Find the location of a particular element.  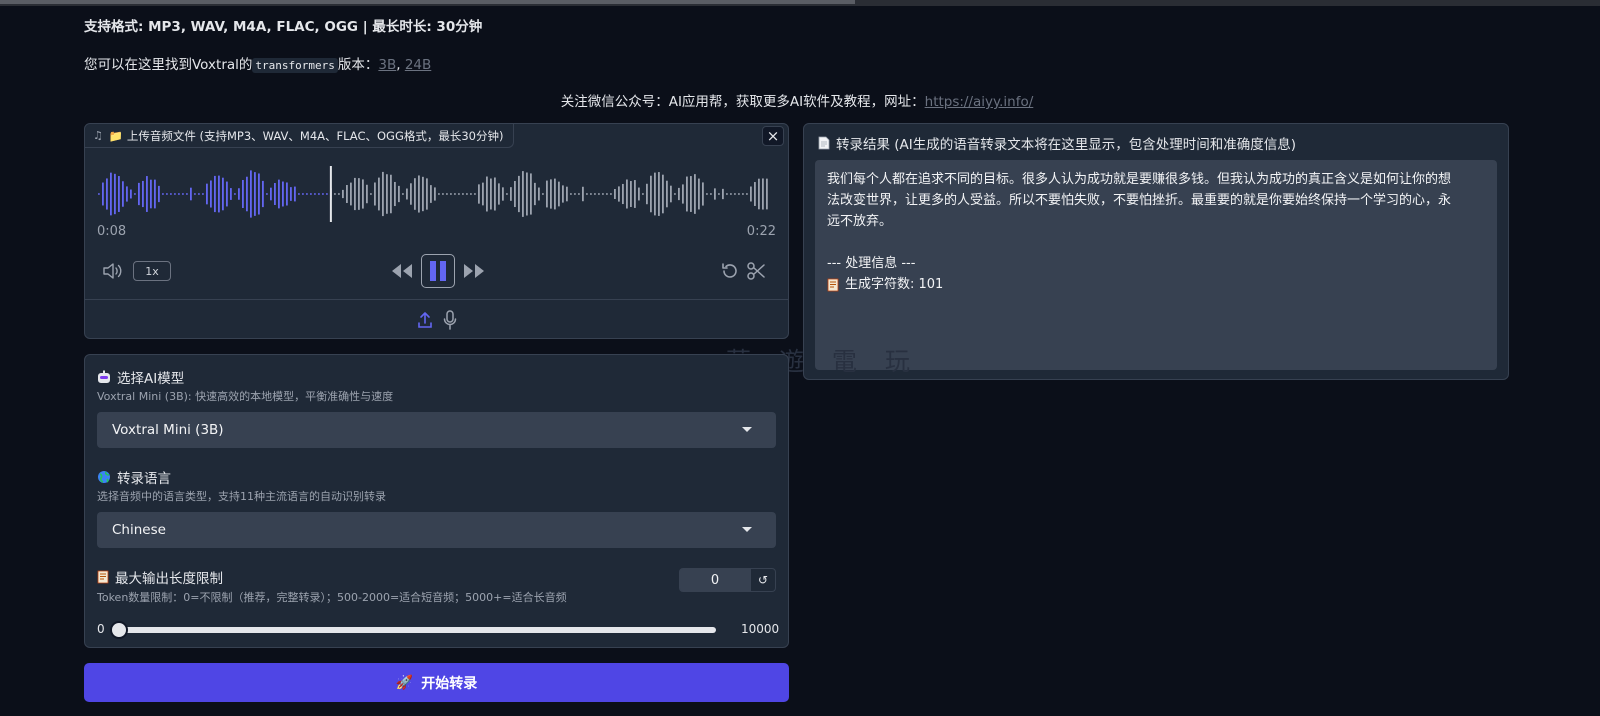

scrollbar-thumb is located at coordinates (427, 2).